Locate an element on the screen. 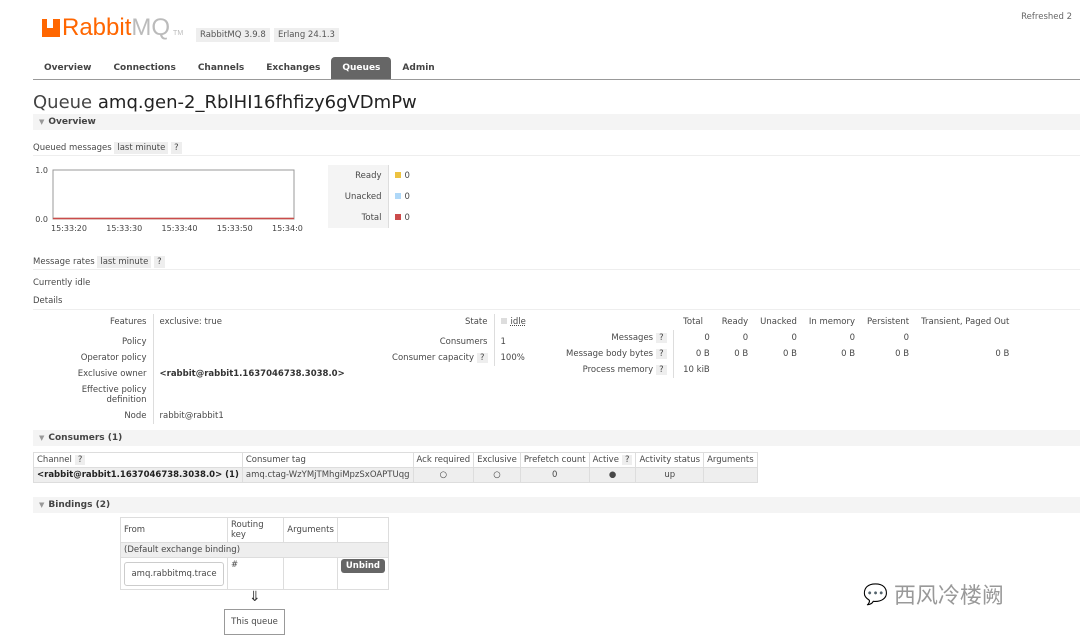  overview-section-toggle: ▼ Overview is located at coordinates (556, 122).